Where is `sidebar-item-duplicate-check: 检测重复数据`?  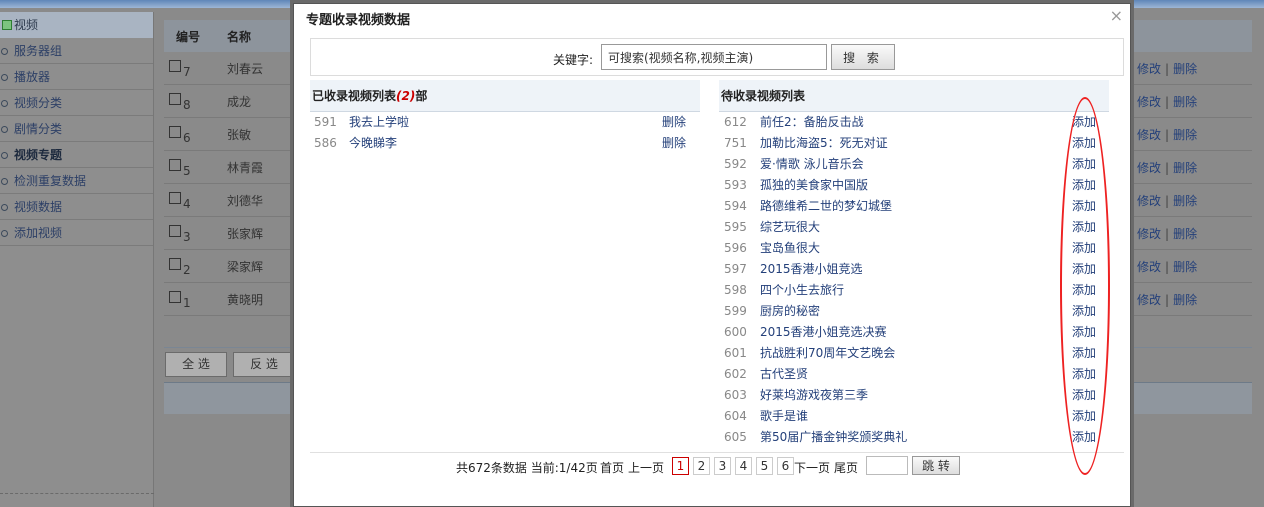 sidebar-item-duplicate-check: 检测重复数据 is located at coordinates (76, 181).